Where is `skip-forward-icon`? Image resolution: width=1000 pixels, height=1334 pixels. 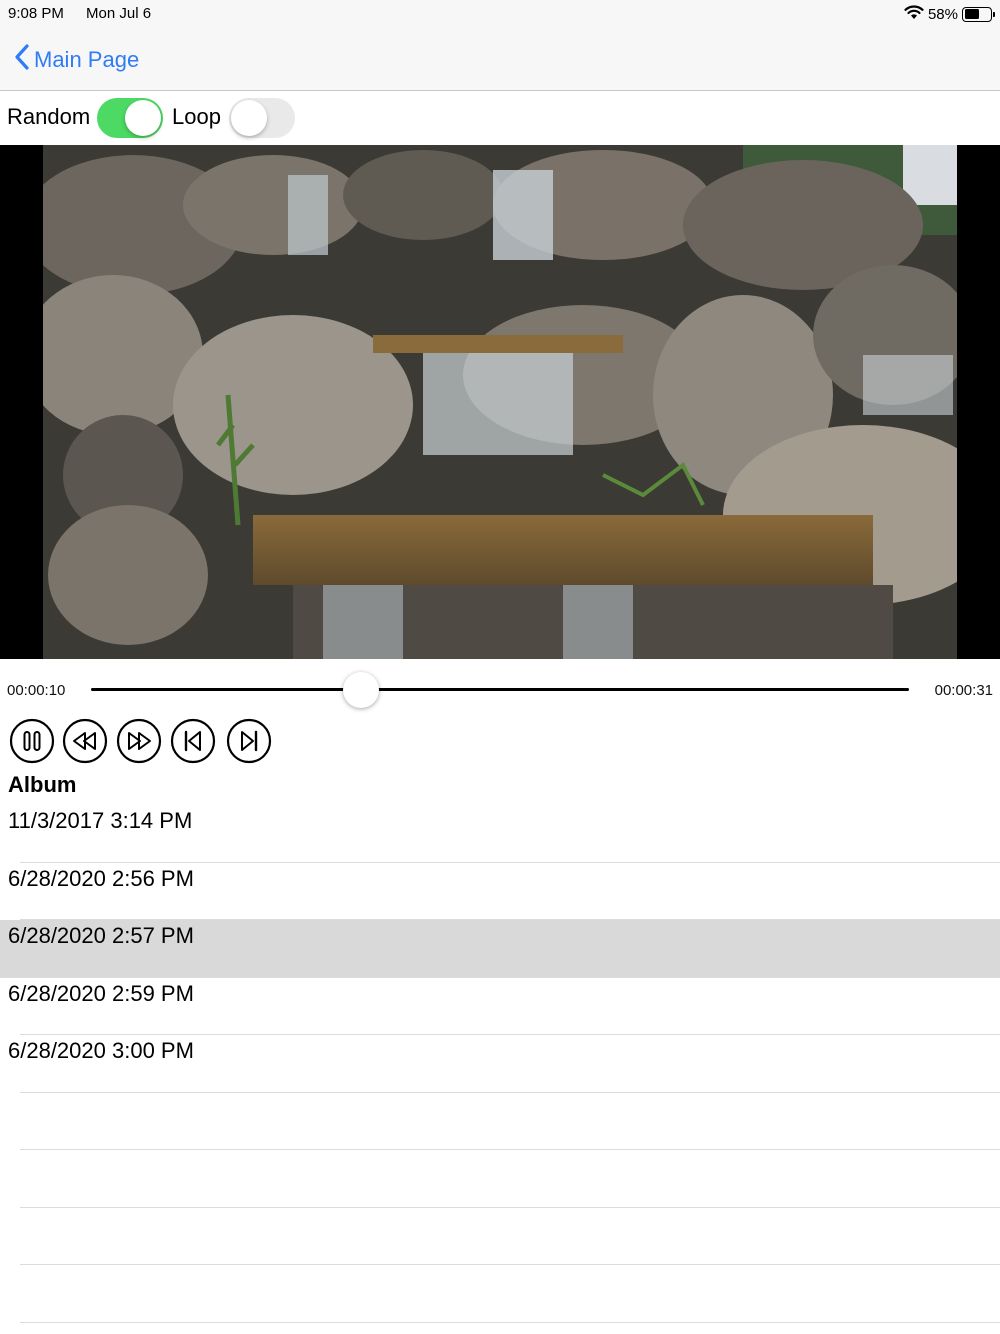
skip-forward-icon is located at coordinates (249, 741).